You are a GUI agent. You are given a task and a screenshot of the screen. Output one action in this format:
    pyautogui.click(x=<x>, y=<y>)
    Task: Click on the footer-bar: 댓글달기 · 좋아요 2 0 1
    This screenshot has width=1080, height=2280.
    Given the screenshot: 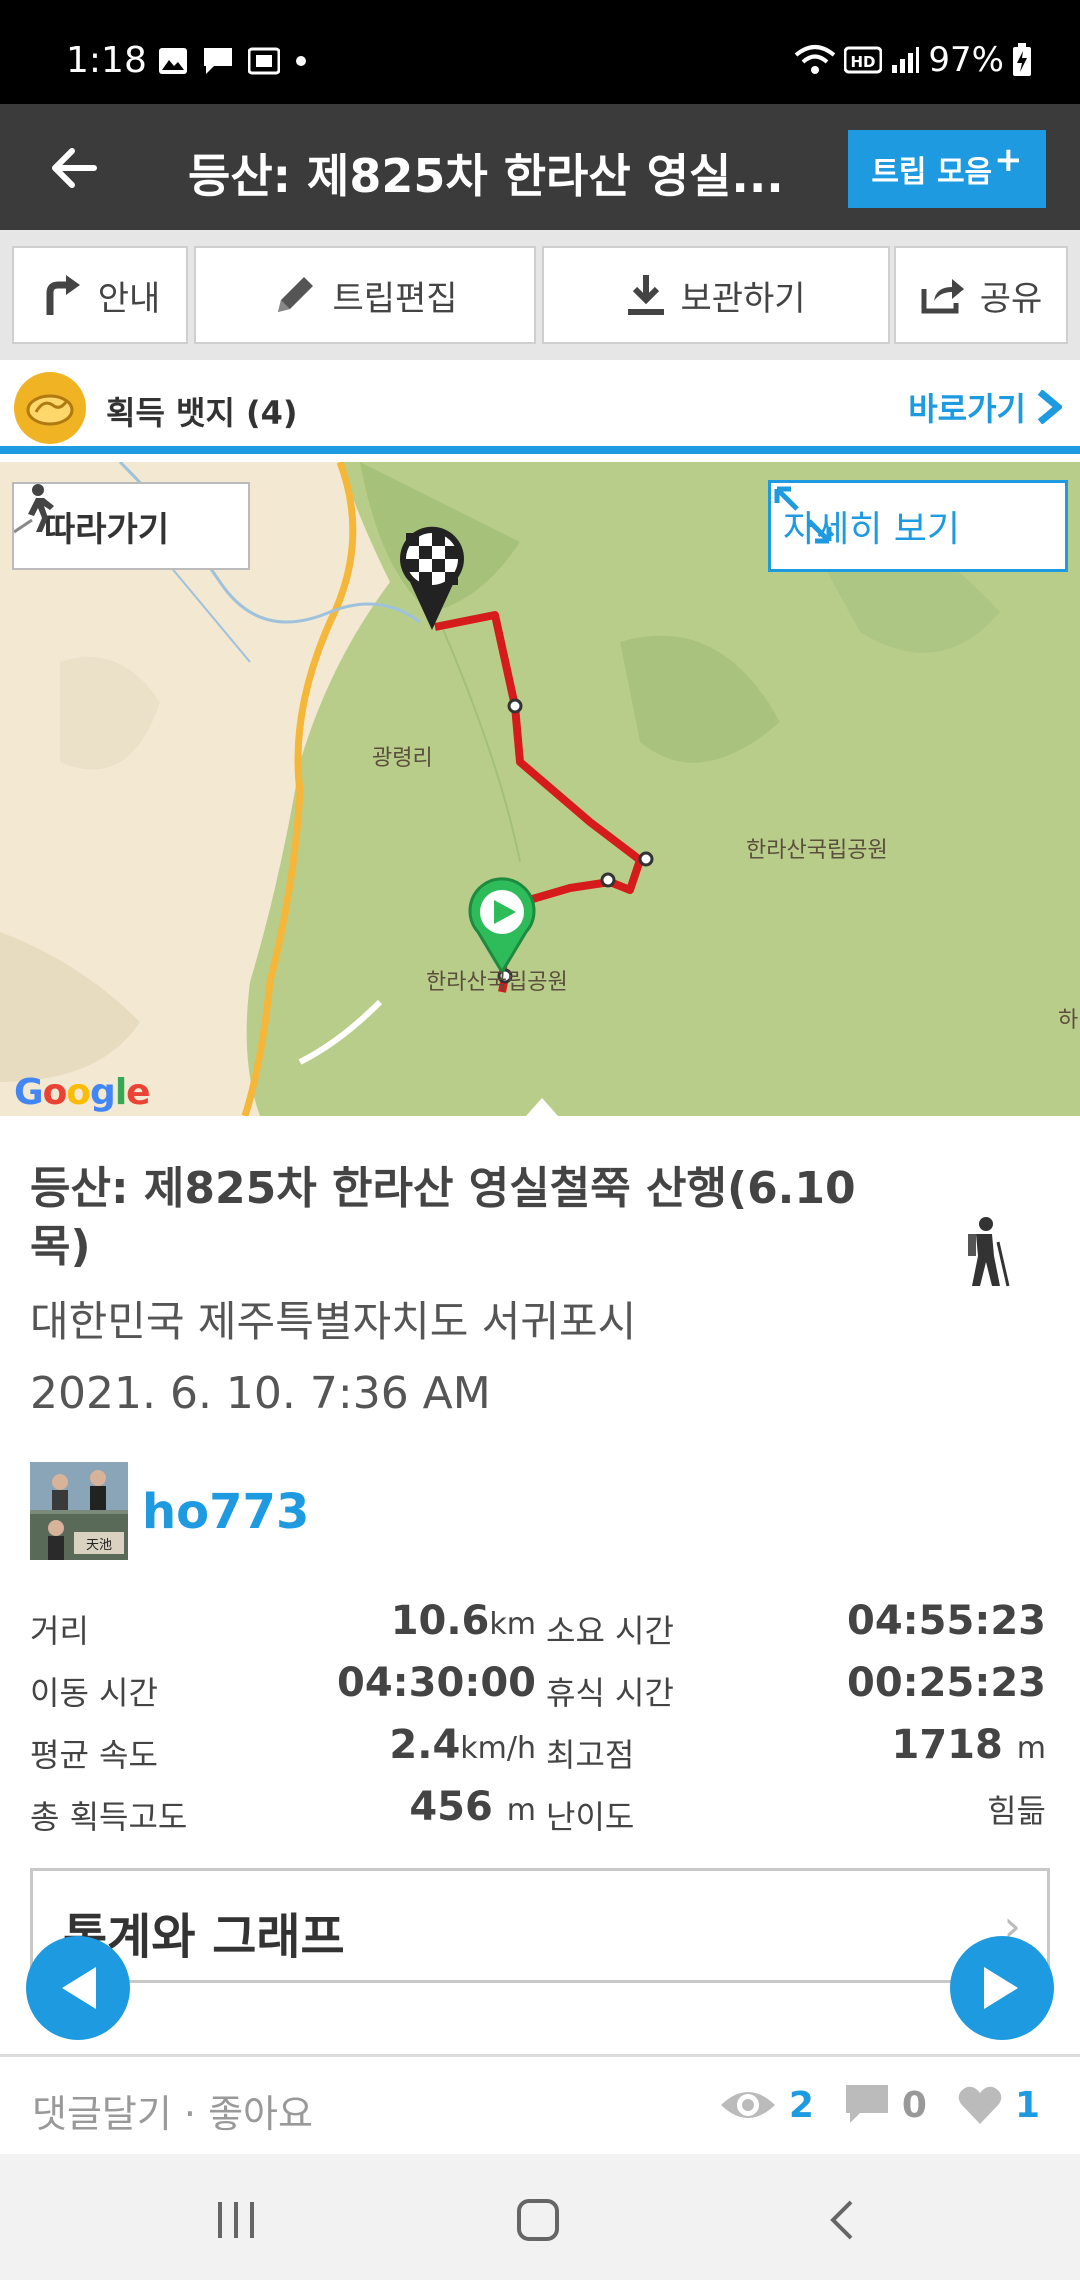 What is the action you would take?
    pyautogui.click(x=540, y=2104)
    